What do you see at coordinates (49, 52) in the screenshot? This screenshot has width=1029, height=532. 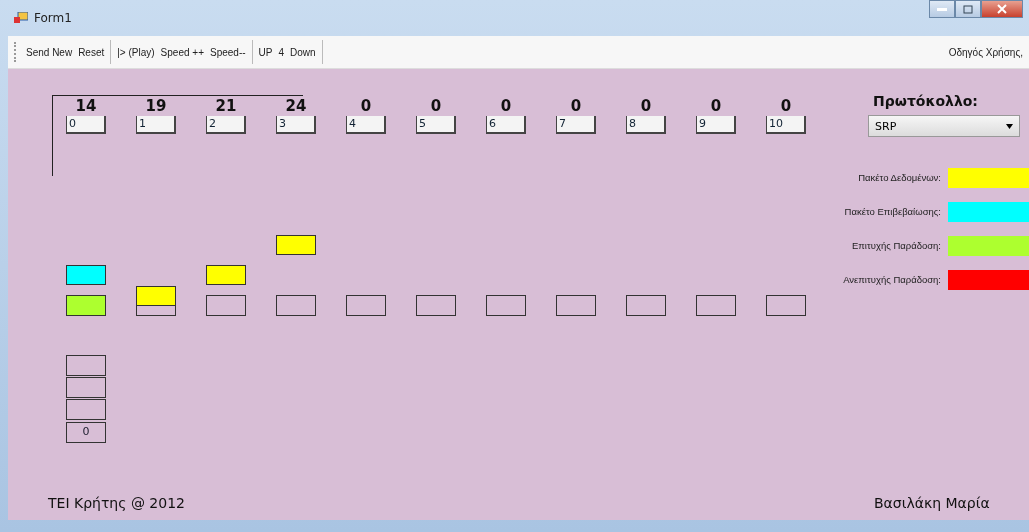 I see `toolbar-button: Send New` at bounding box center [49, 52].